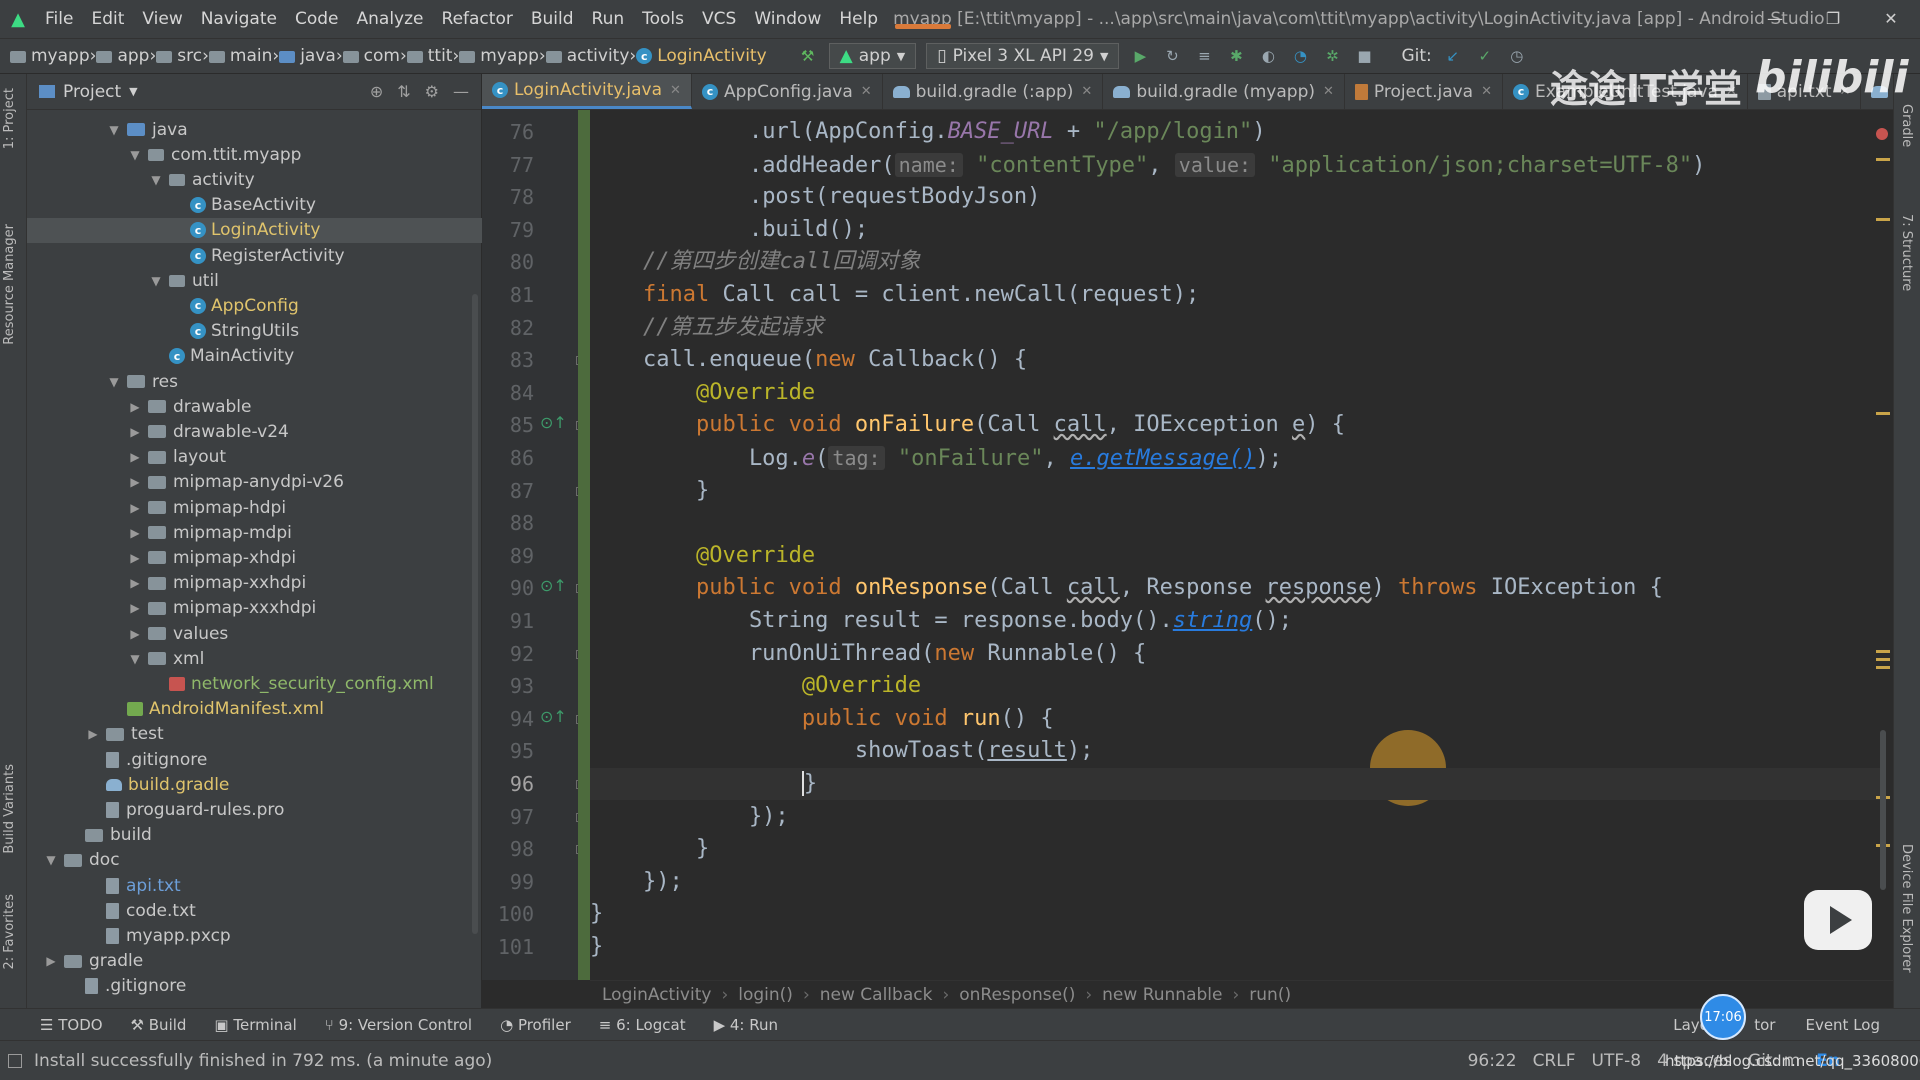  I want to click on menu-item-run: Run, so click(608, 19).